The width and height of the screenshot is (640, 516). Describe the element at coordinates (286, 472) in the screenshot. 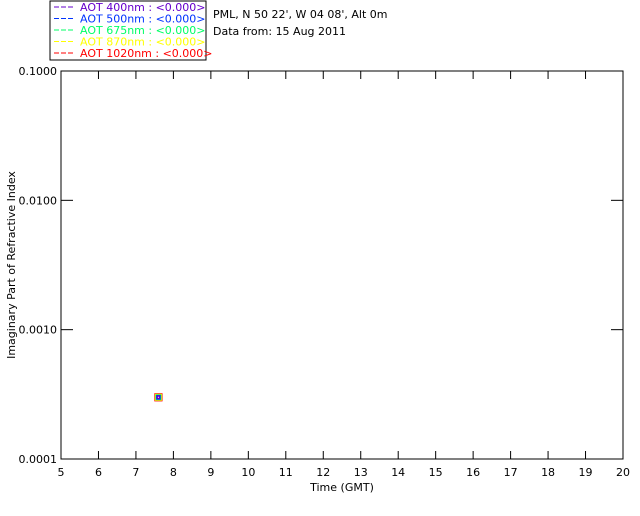

I see `x-tick-label: 11` at that location.